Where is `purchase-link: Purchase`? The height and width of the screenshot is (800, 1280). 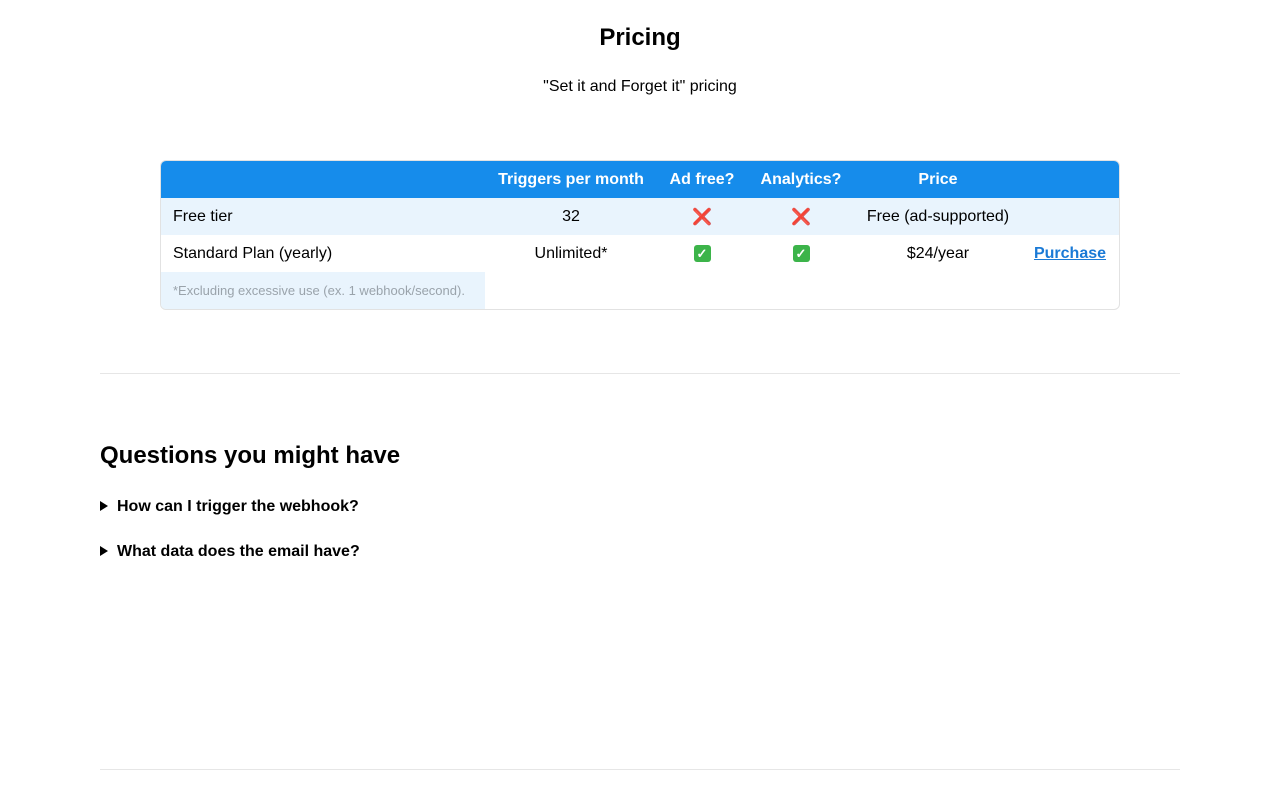 purchase-link: Purchase is located at coordinates (1070, 253).